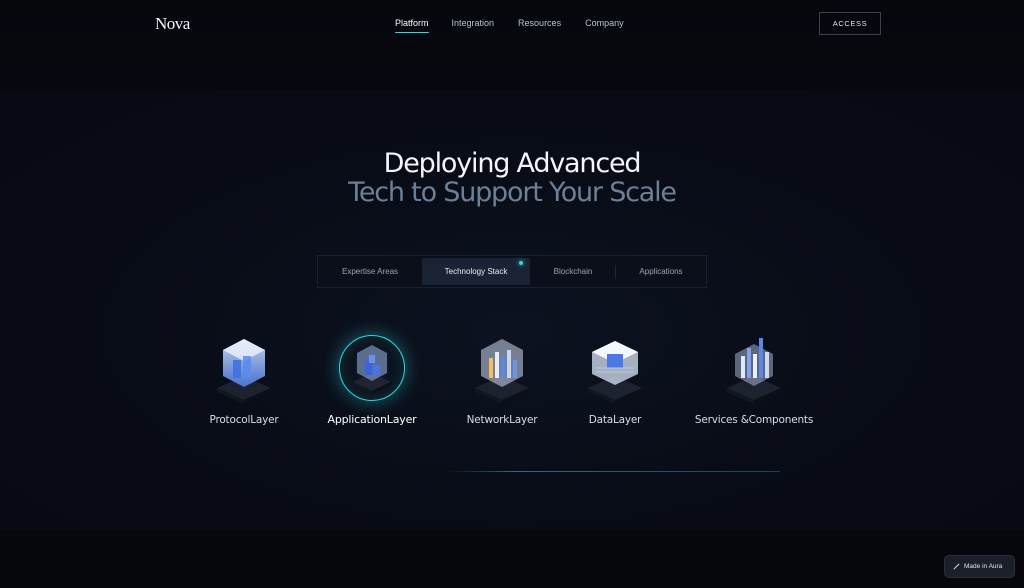 The height and width of the screenshot is (588, 1024). I want to click on services-components-icon, so click(754, 371).